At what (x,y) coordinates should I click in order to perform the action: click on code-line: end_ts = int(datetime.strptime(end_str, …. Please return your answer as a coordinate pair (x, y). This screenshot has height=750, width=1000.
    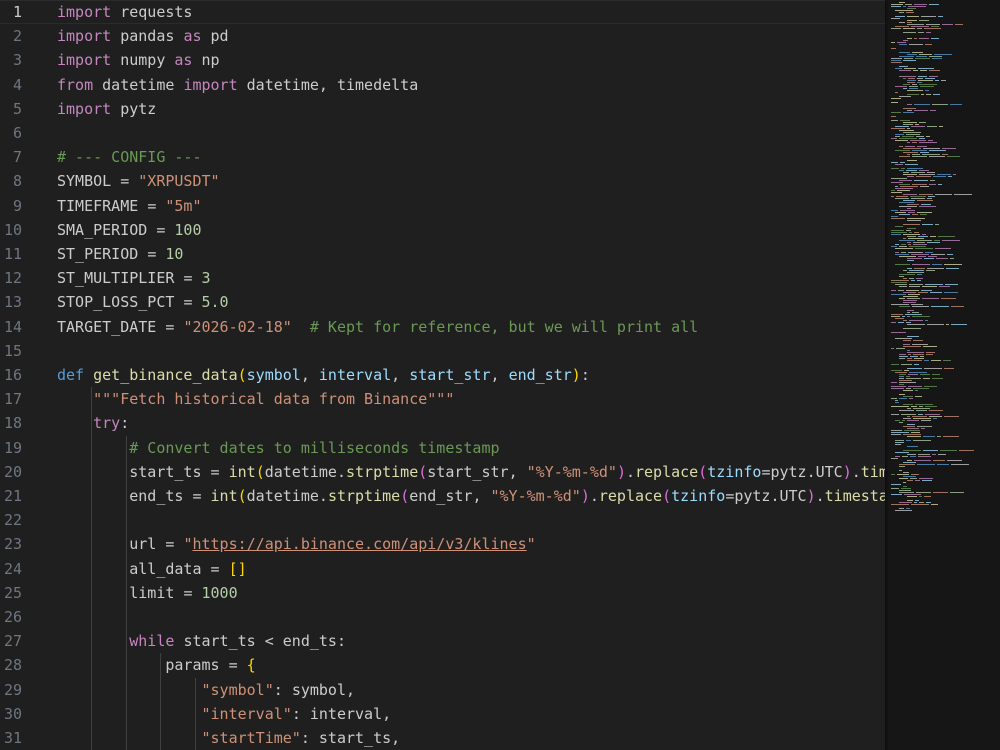
    Looking at the image, I should click on (471, 496).